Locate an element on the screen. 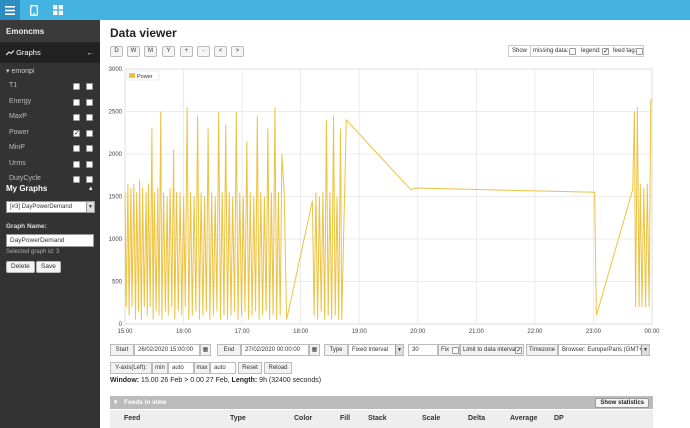  end-input: 27/02/2020 00:00:00 is located at coordinates (275, 350).